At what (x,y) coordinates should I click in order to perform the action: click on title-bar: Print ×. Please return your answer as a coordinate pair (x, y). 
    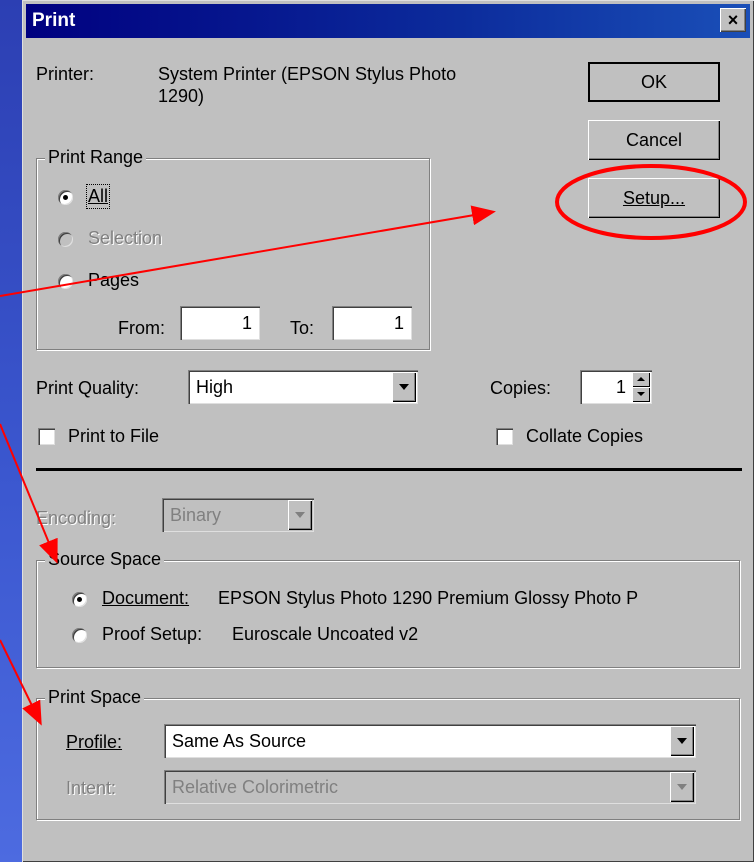
    Looking at the image, I should click on (388, 21).